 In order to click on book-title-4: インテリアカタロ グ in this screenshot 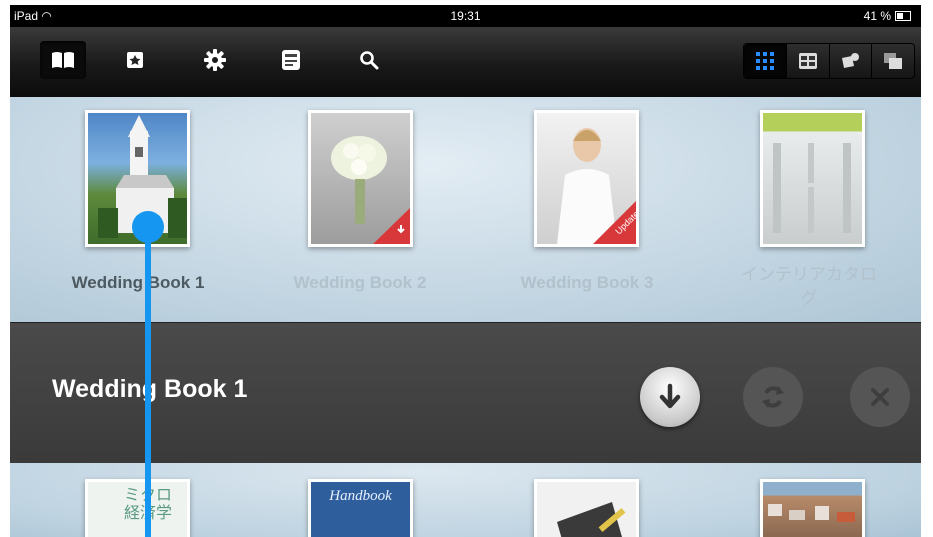, I will do `click(809, 286)`.